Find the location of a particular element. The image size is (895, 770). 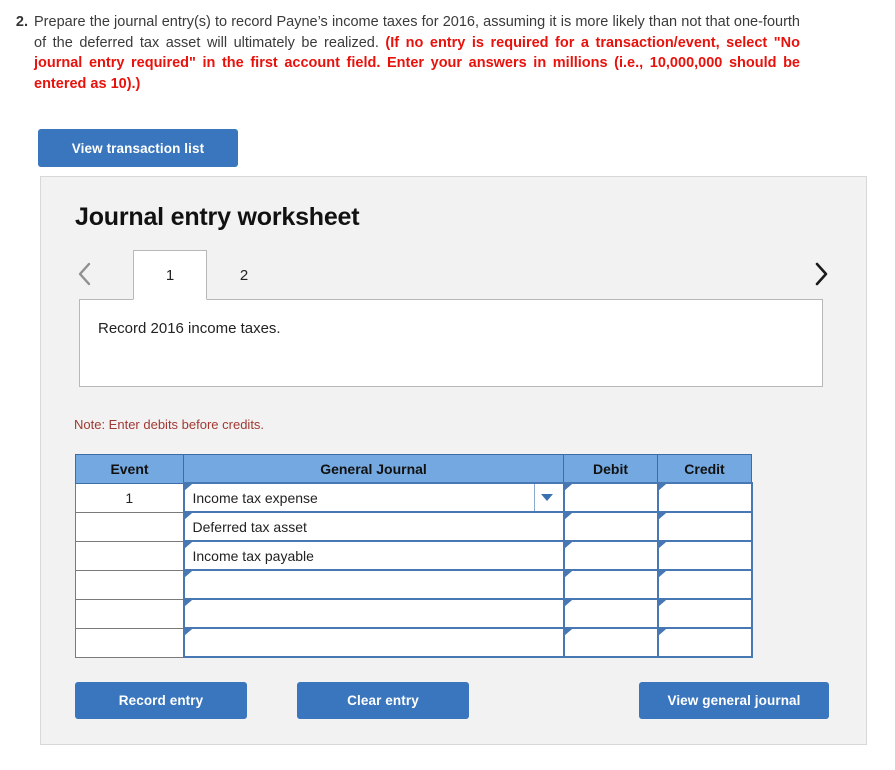

event-cell: 1 is located at coordinates (129, 497).